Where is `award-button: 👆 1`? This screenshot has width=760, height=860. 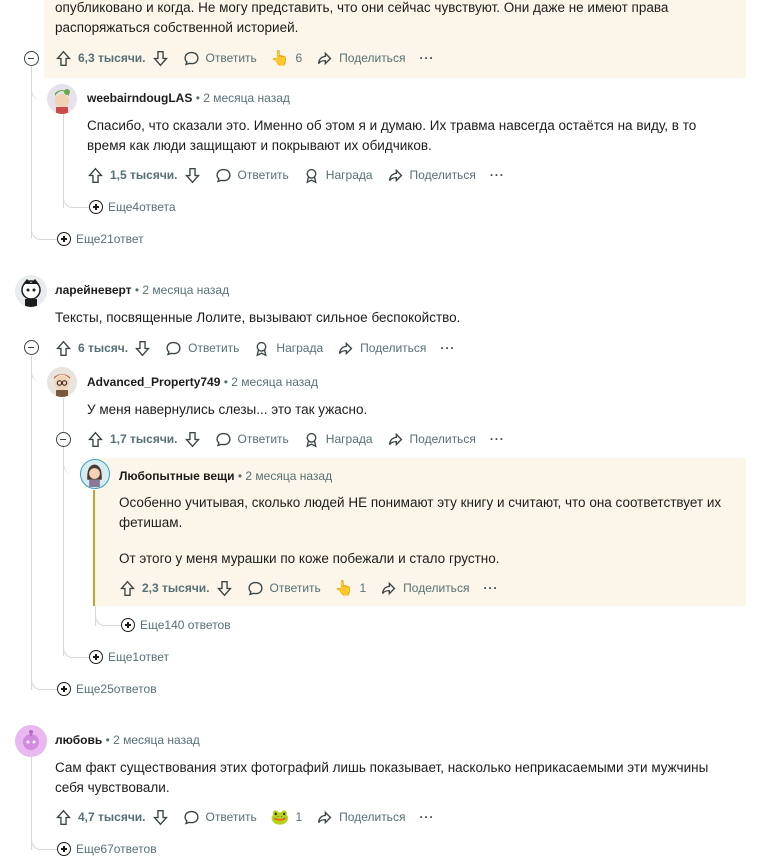 award-button: 👆 1 is located at coordinates (350, 588).